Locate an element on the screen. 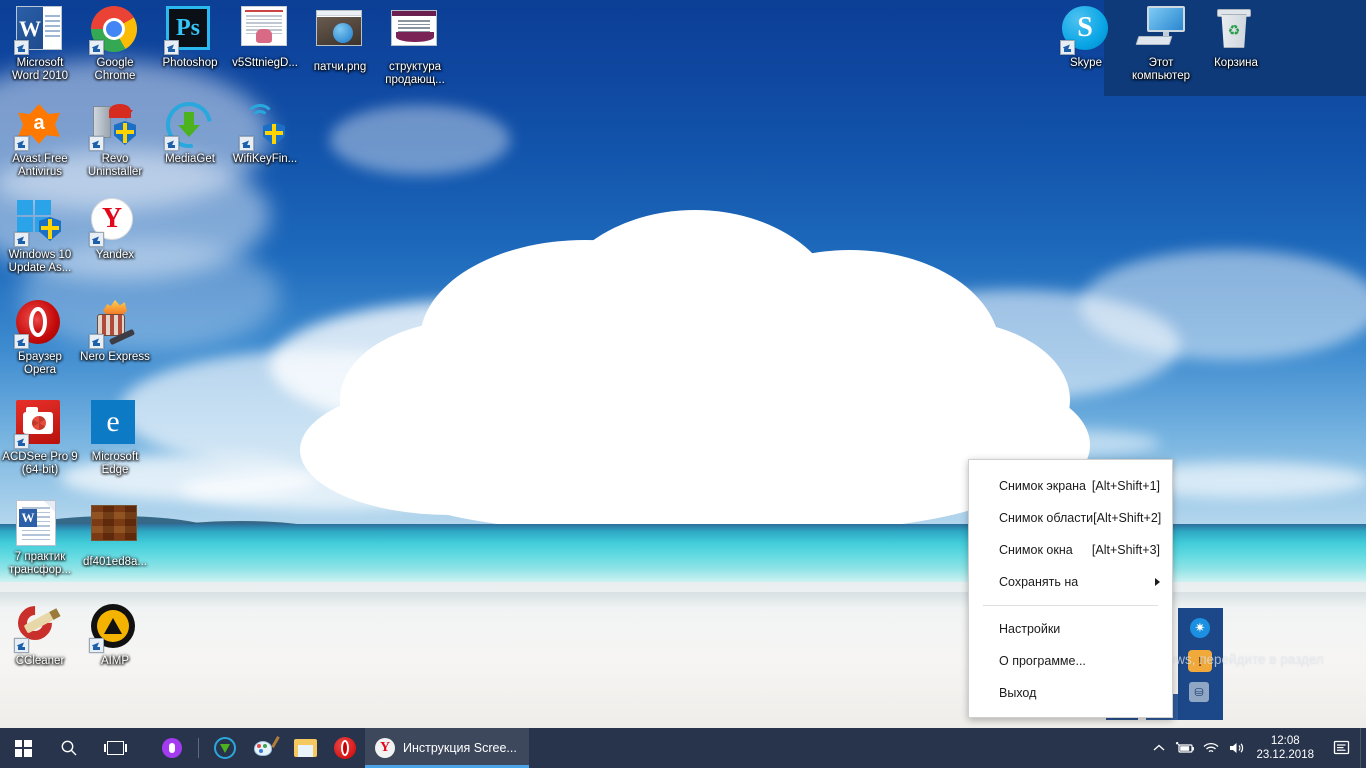 This screenshot has width=1366, height=768. menu-item-label: Сохранять на is located at coordinates (1039, 582).